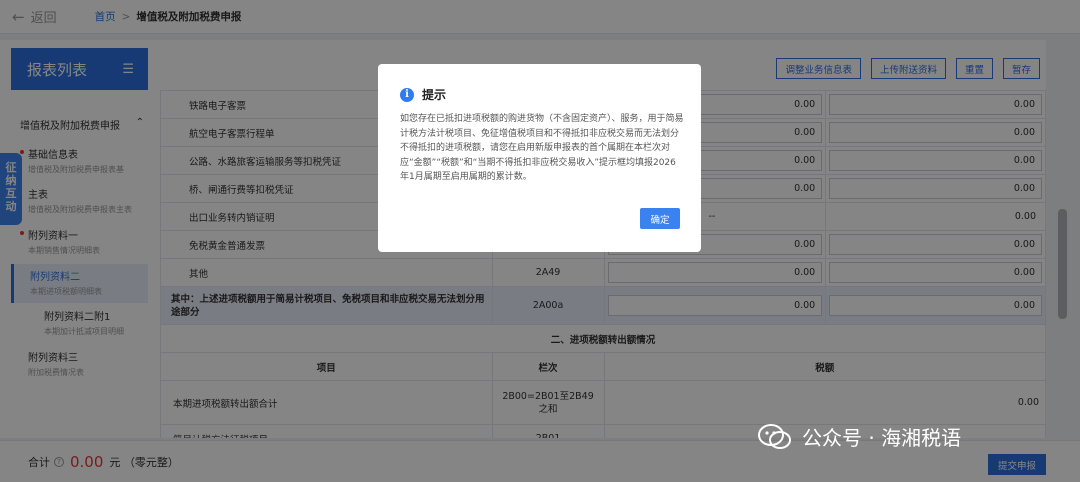  Describe the element at coordinates (660, 218) in the screenshot. I see `confirm-button: 确定` at that location.